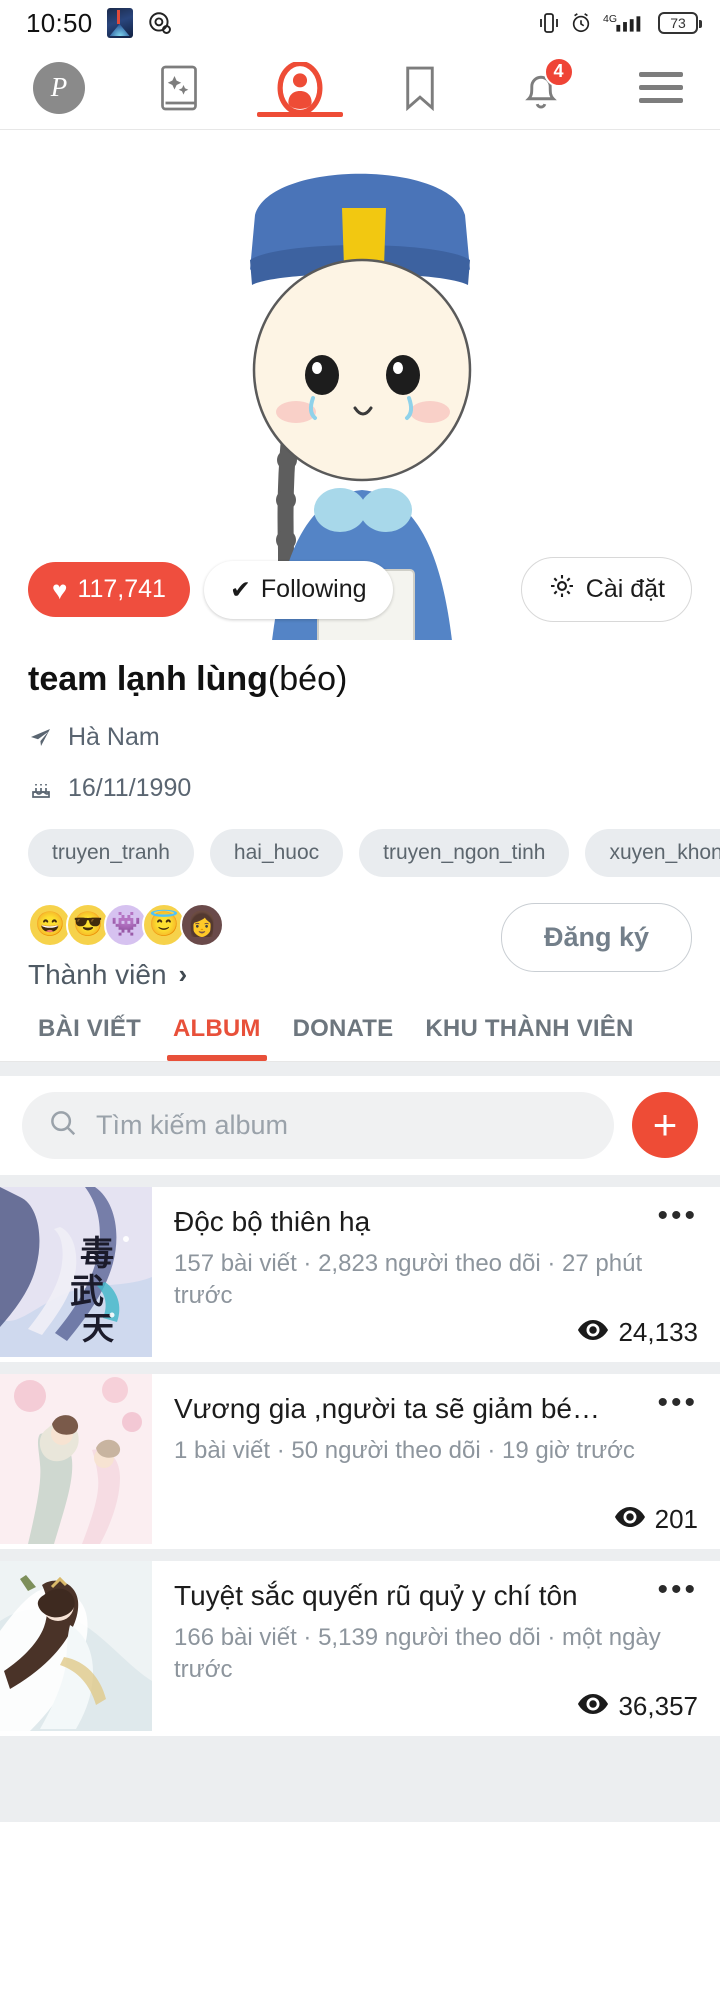 The image size is (720, 2000). Describe the element at coordinates (276, 852) in the screenshot. I see `tag-chip: hai_huoc` at that location.